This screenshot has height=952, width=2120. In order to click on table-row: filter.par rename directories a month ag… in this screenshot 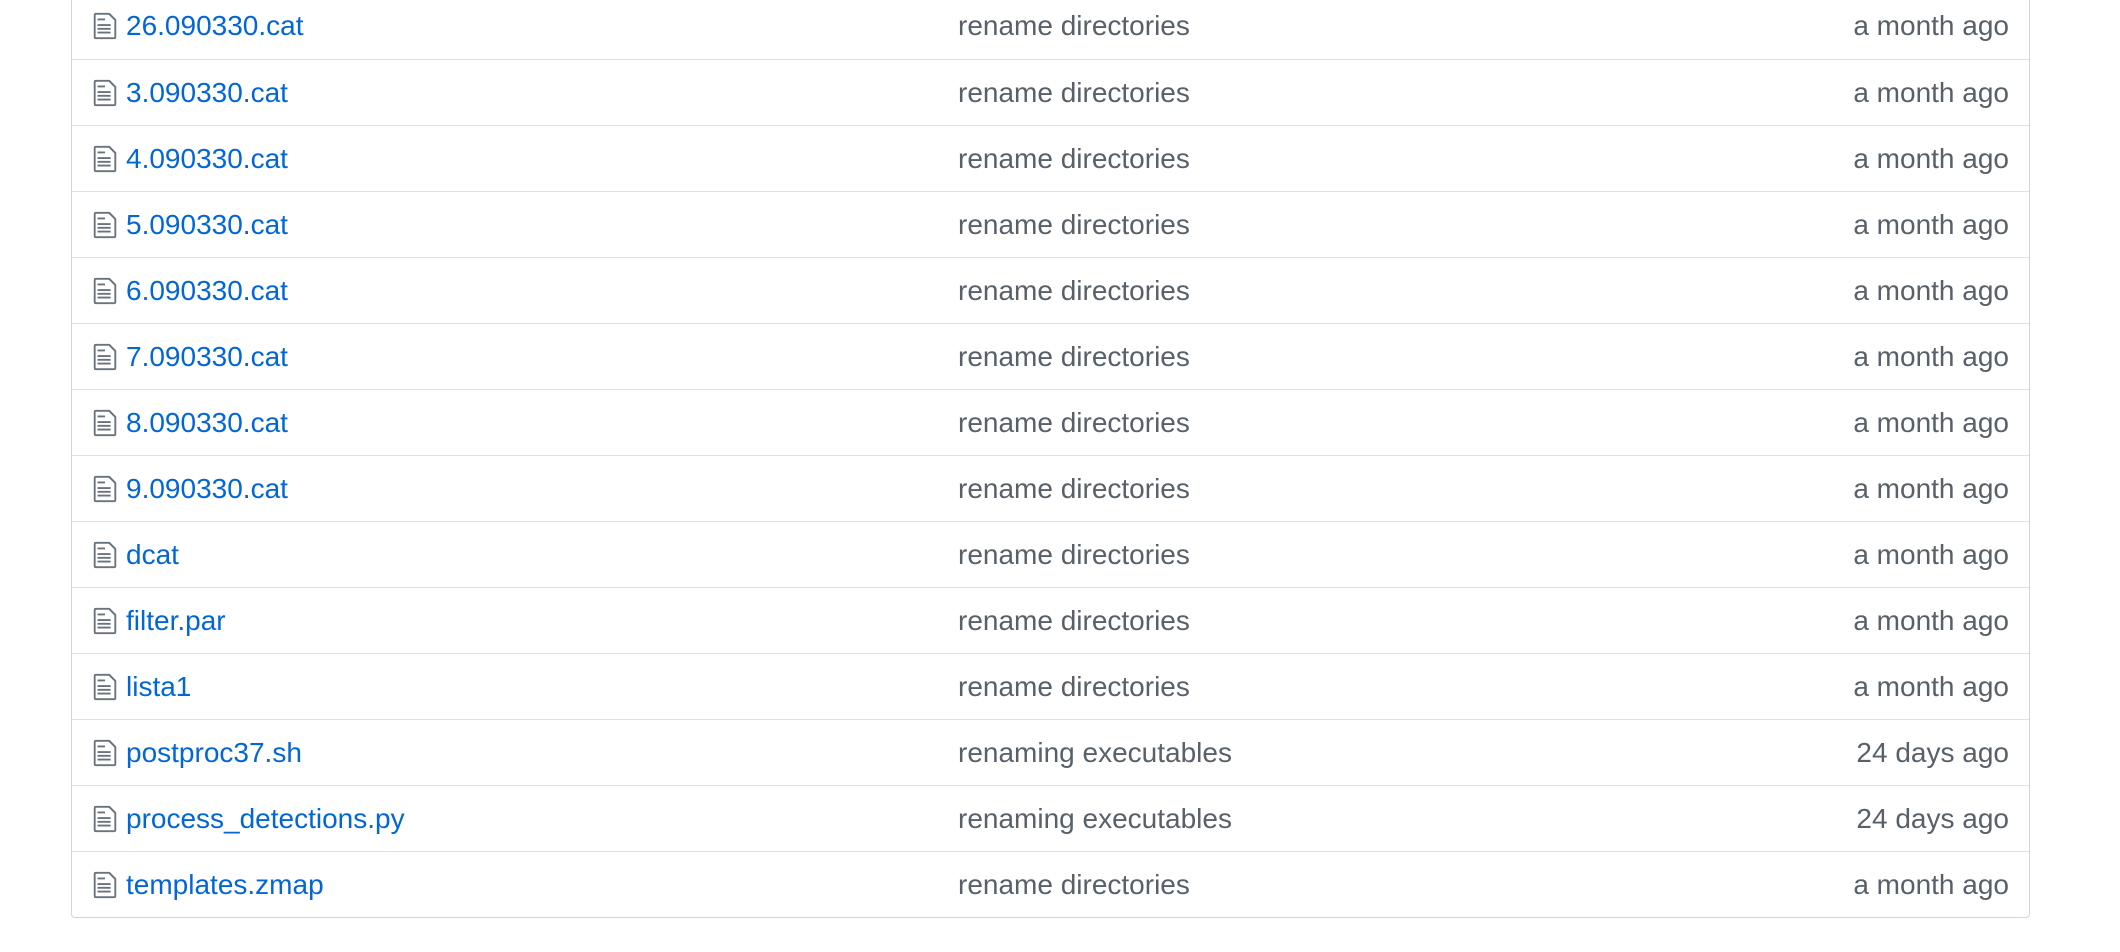, I will do `click(1050, 620)`.